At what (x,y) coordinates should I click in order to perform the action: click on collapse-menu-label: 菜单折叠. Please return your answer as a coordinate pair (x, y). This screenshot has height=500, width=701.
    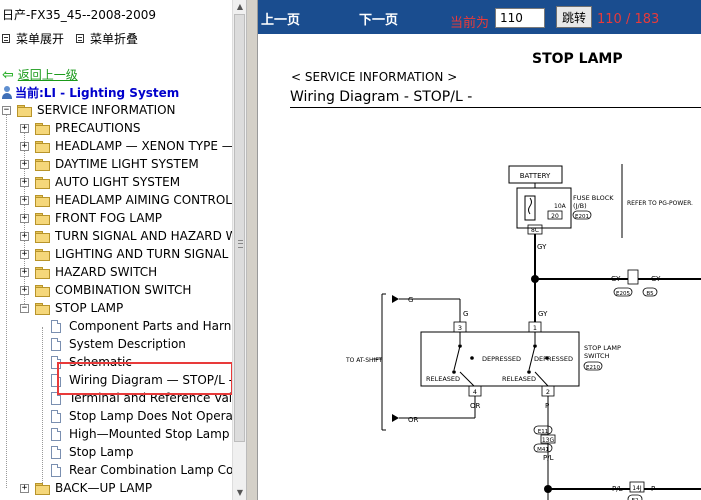
    Looking at the image, I should click on (114, 39).